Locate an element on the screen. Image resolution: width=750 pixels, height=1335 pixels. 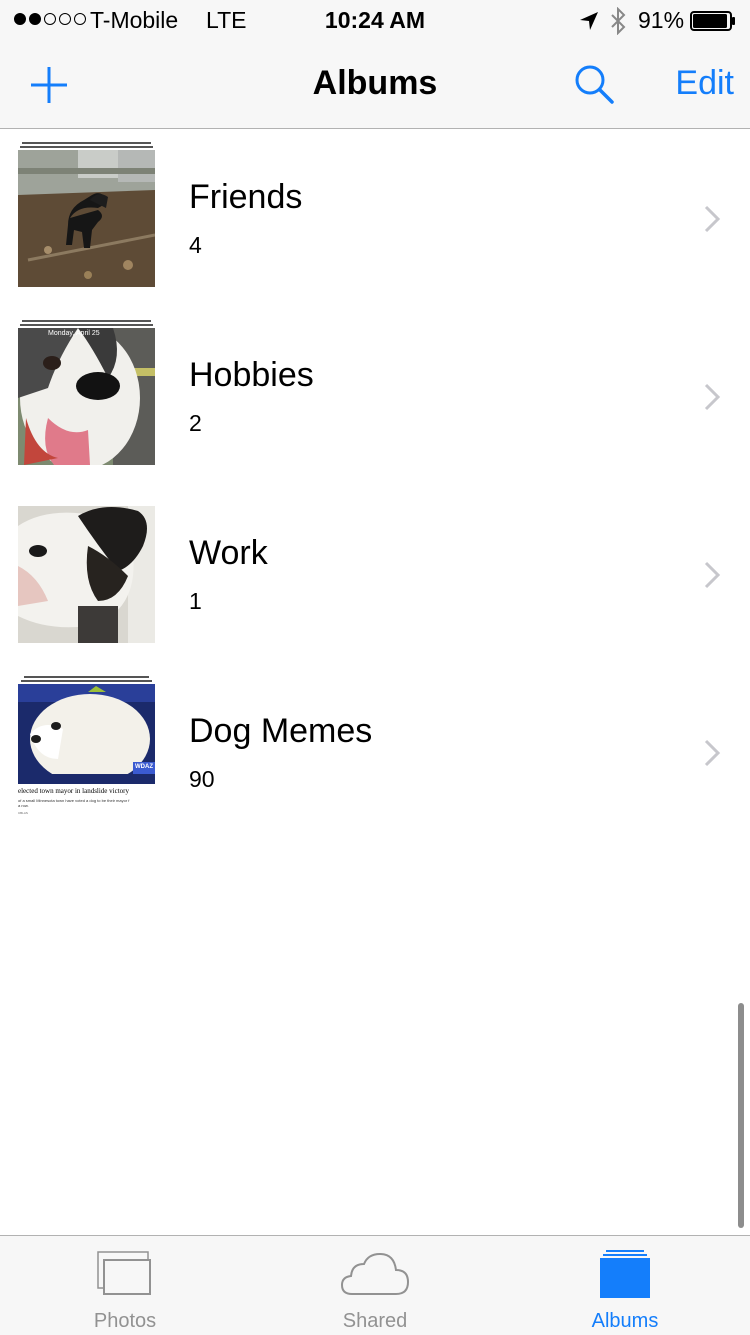
tab-bar: Photos Shared Albums is located at coordinates (375, 1285).